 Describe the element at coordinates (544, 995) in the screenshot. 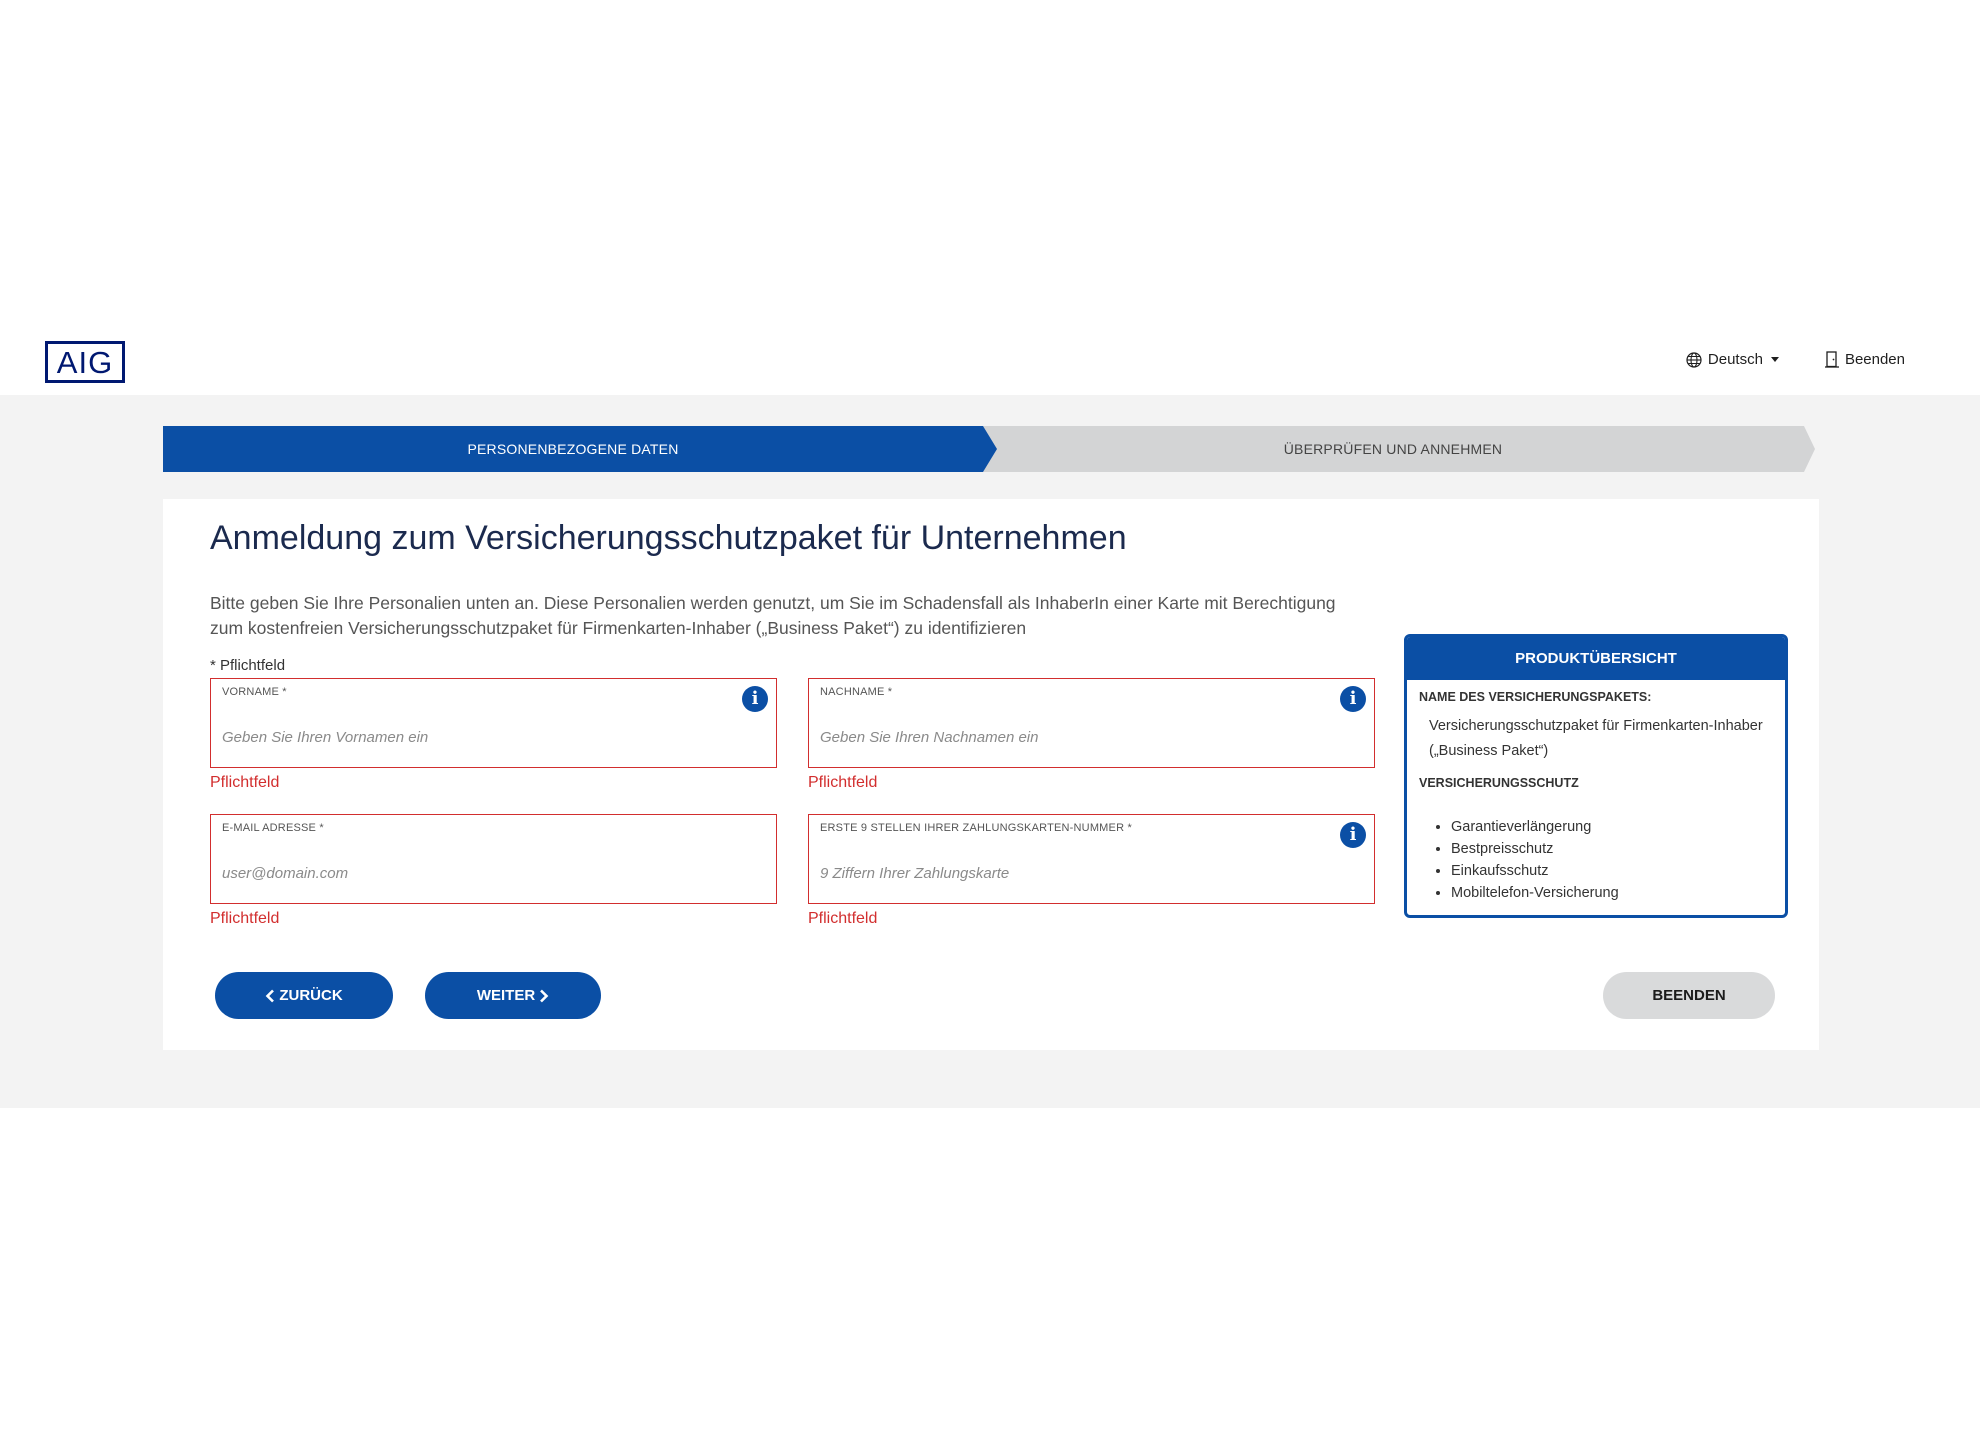

I see `chevron-right-icon` at that location.